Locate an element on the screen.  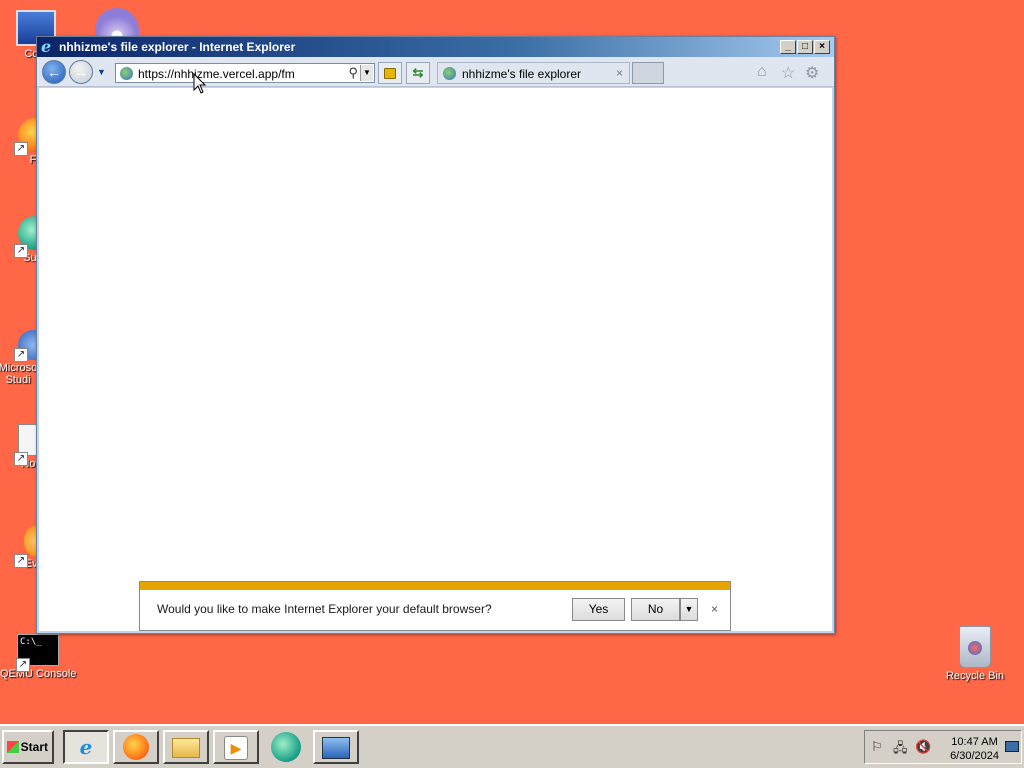
desktop-icon-label: Recycle Bin is located at coordinates (975, 676).